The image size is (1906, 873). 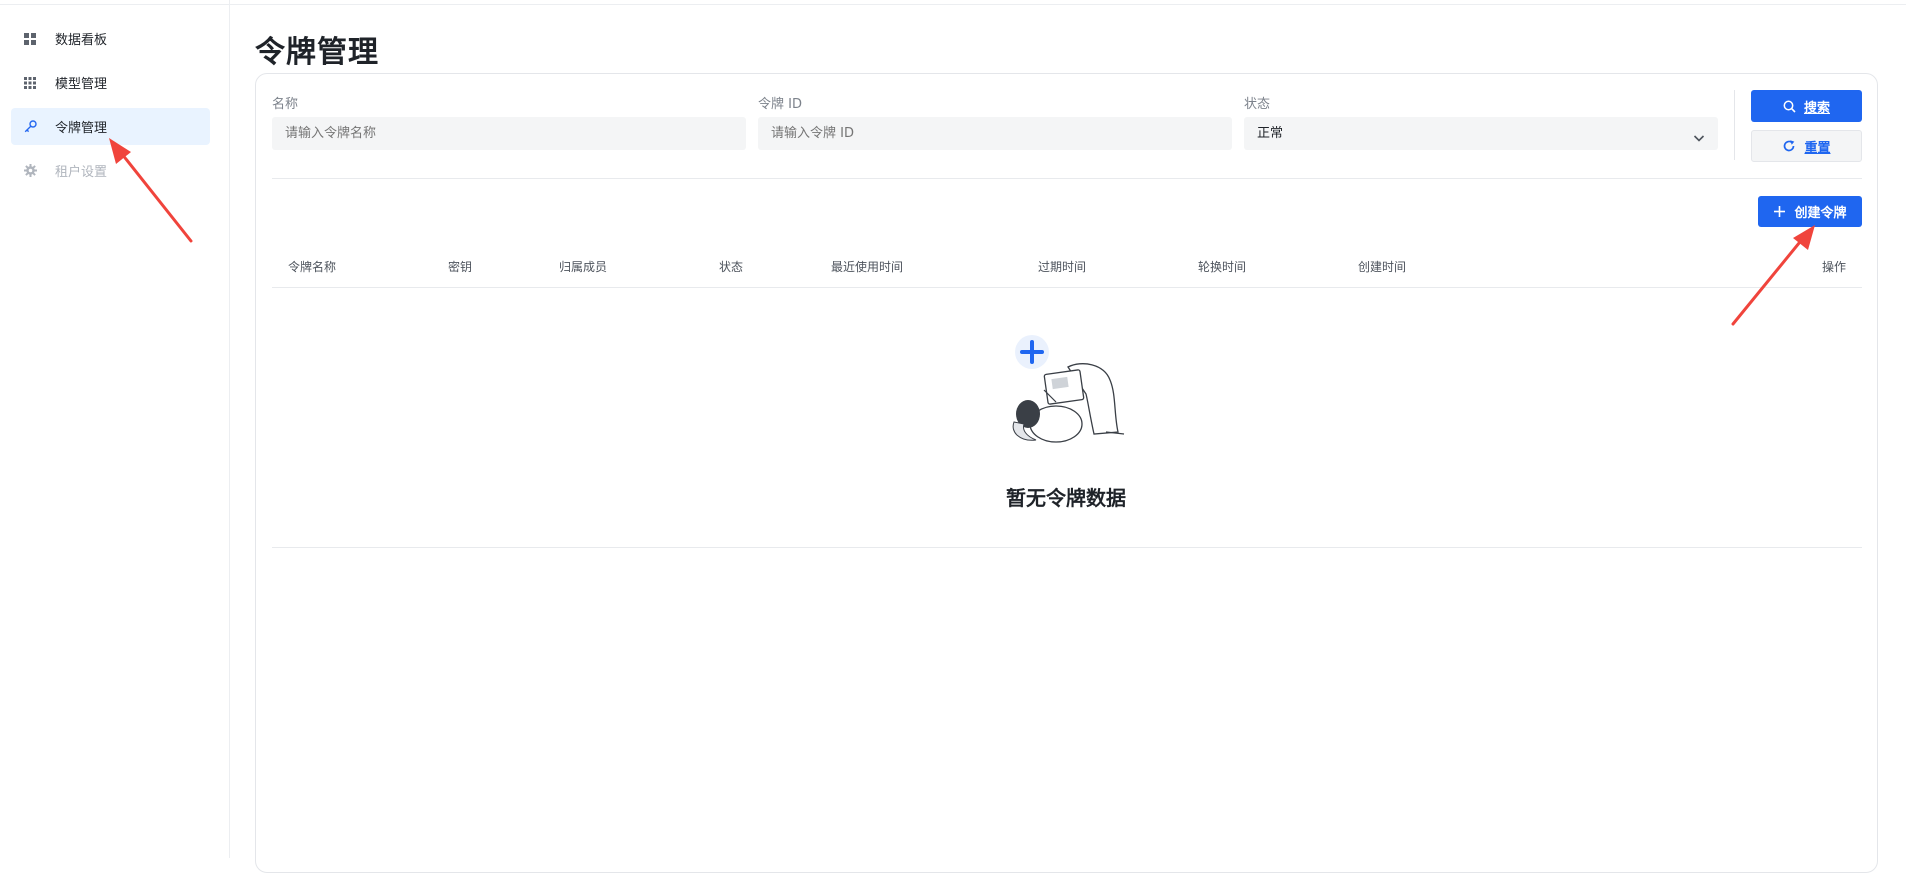 I want to click on empty-state-illustration, so click(x=1068, y=389).